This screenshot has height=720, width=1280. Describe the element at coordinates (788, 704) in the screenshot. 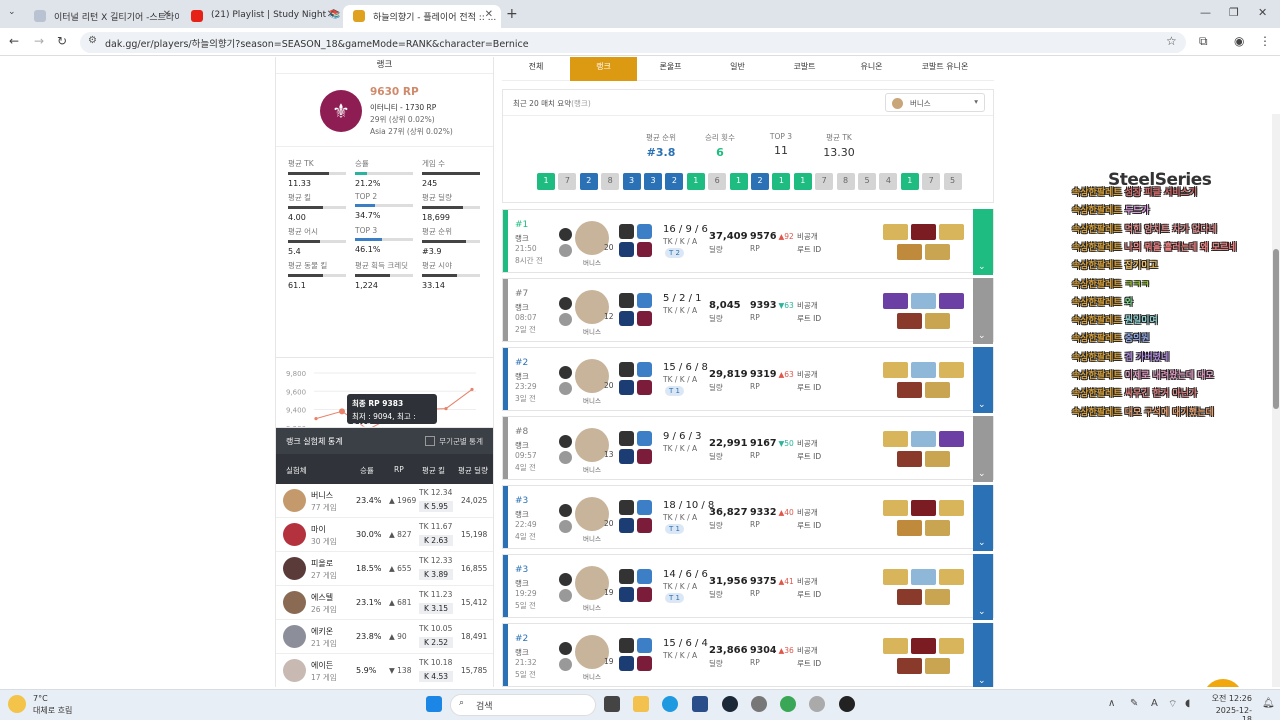

I see `chrome-icon` at that location.